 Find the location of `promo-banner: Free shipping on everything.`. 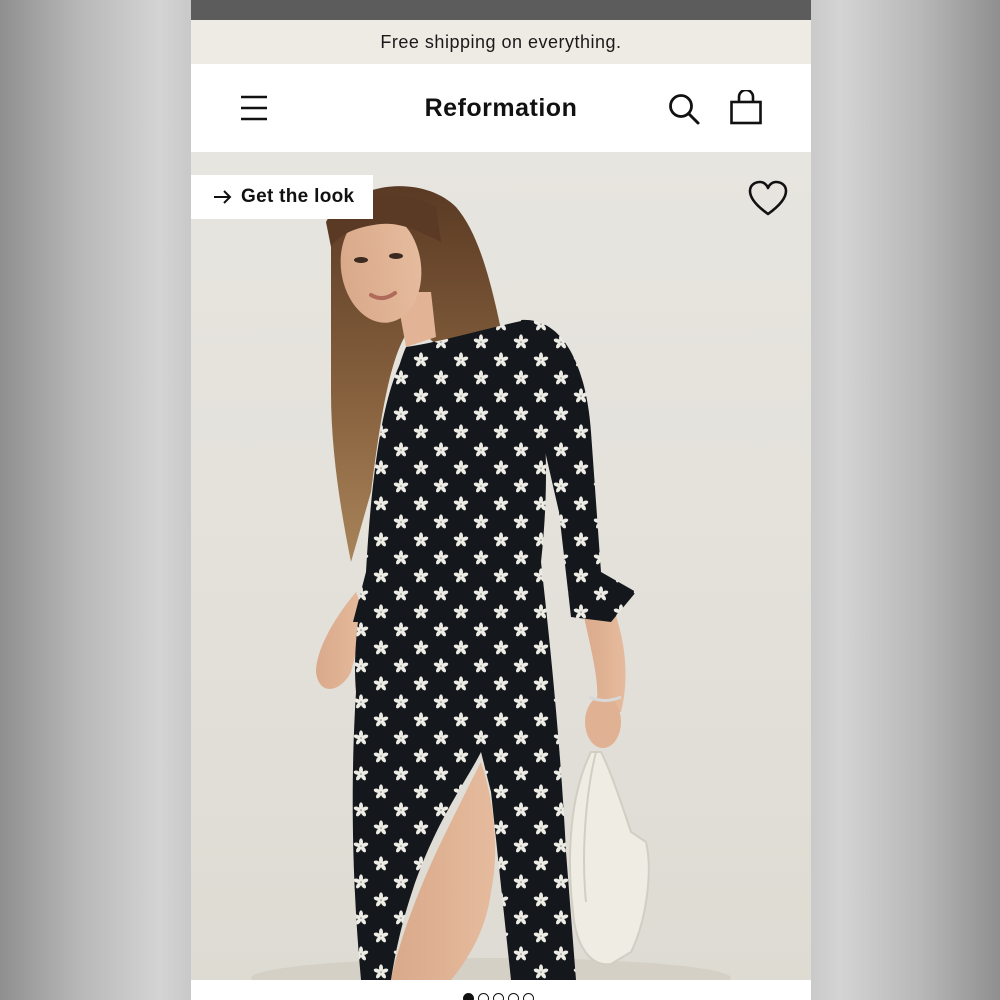

promo-banner: Free shipping on everything. is located at coordinates (501, 42).